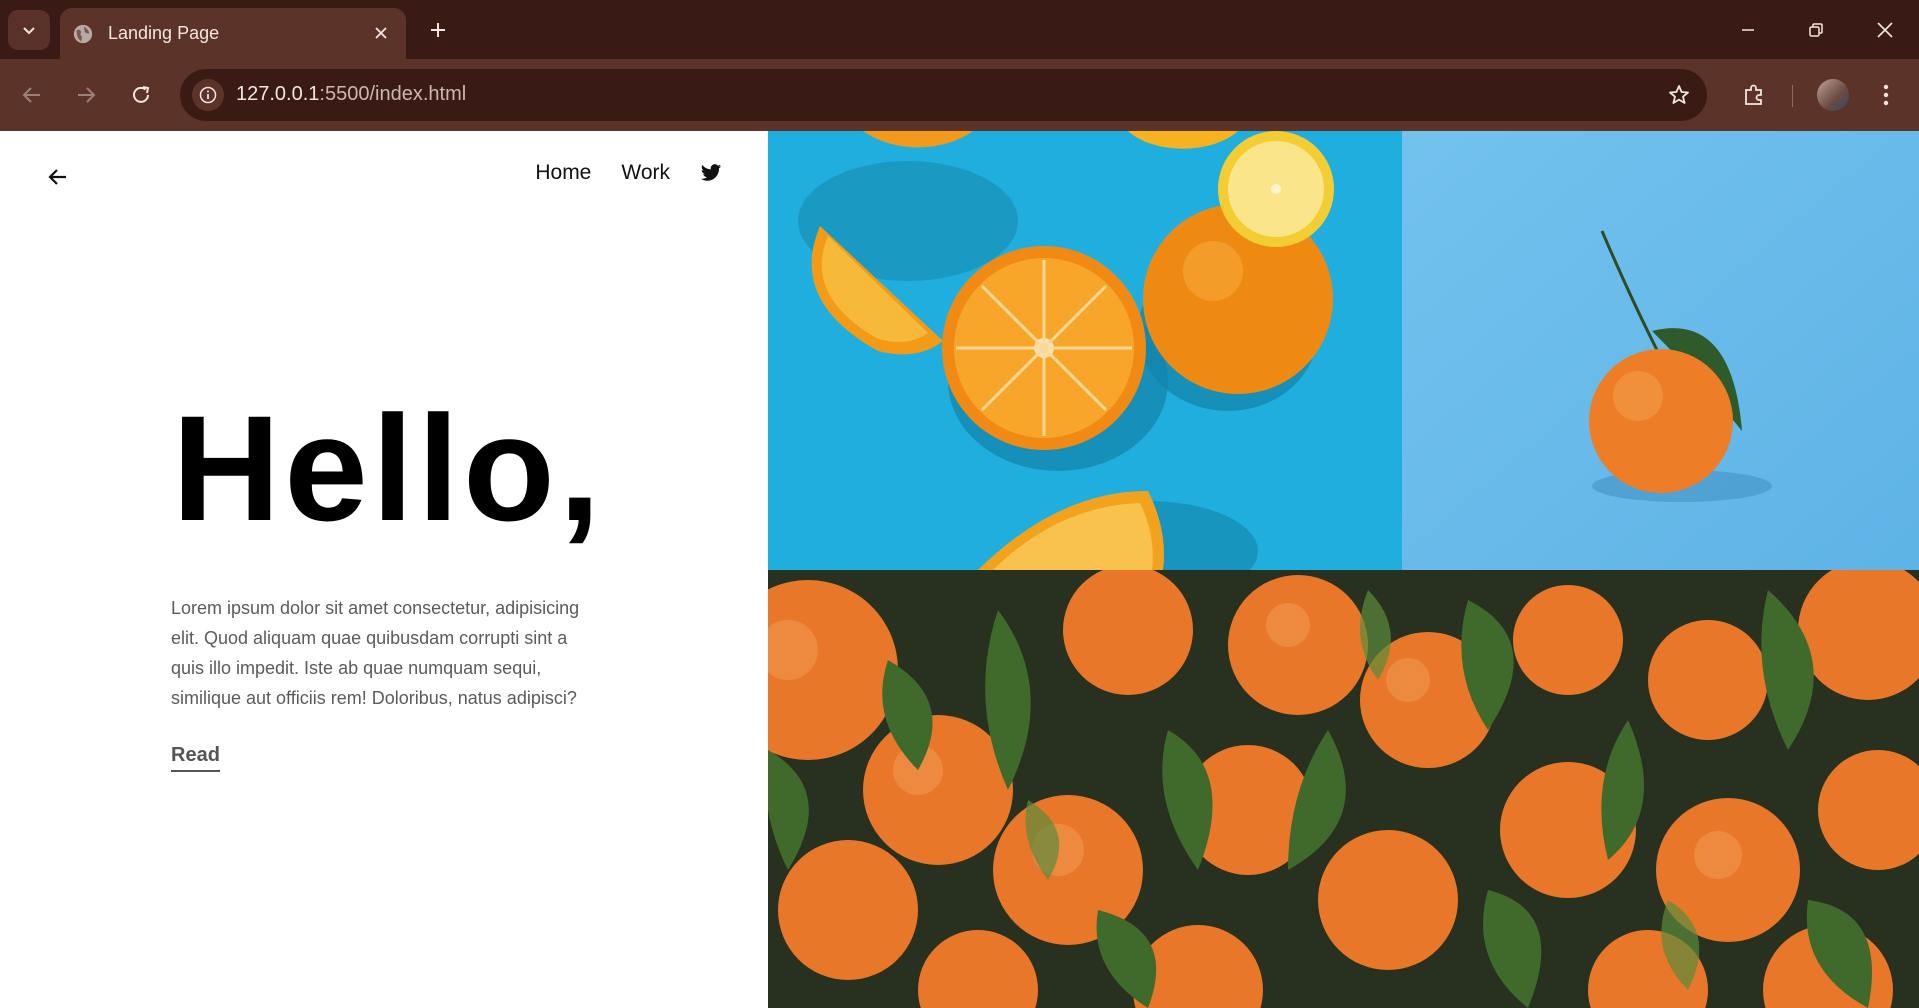 This screenshot has height=1008, width=1919. I want to click on minimize-button, so click(1748, 30).